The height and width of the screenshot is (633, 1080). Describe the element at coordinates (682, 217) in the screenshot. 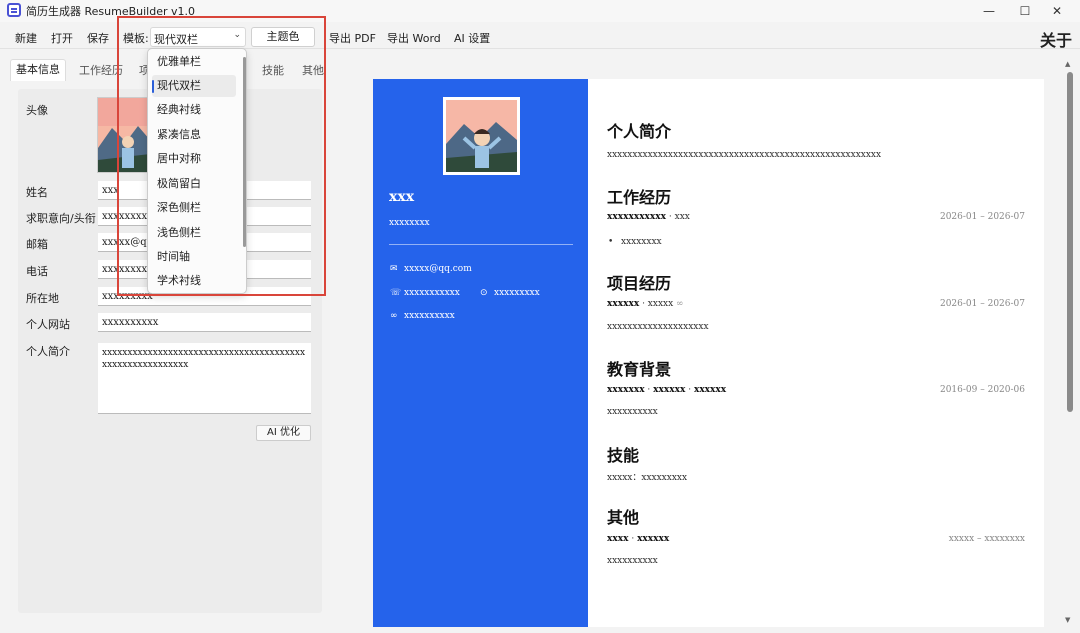

I see `work-role: xxx` at that location.